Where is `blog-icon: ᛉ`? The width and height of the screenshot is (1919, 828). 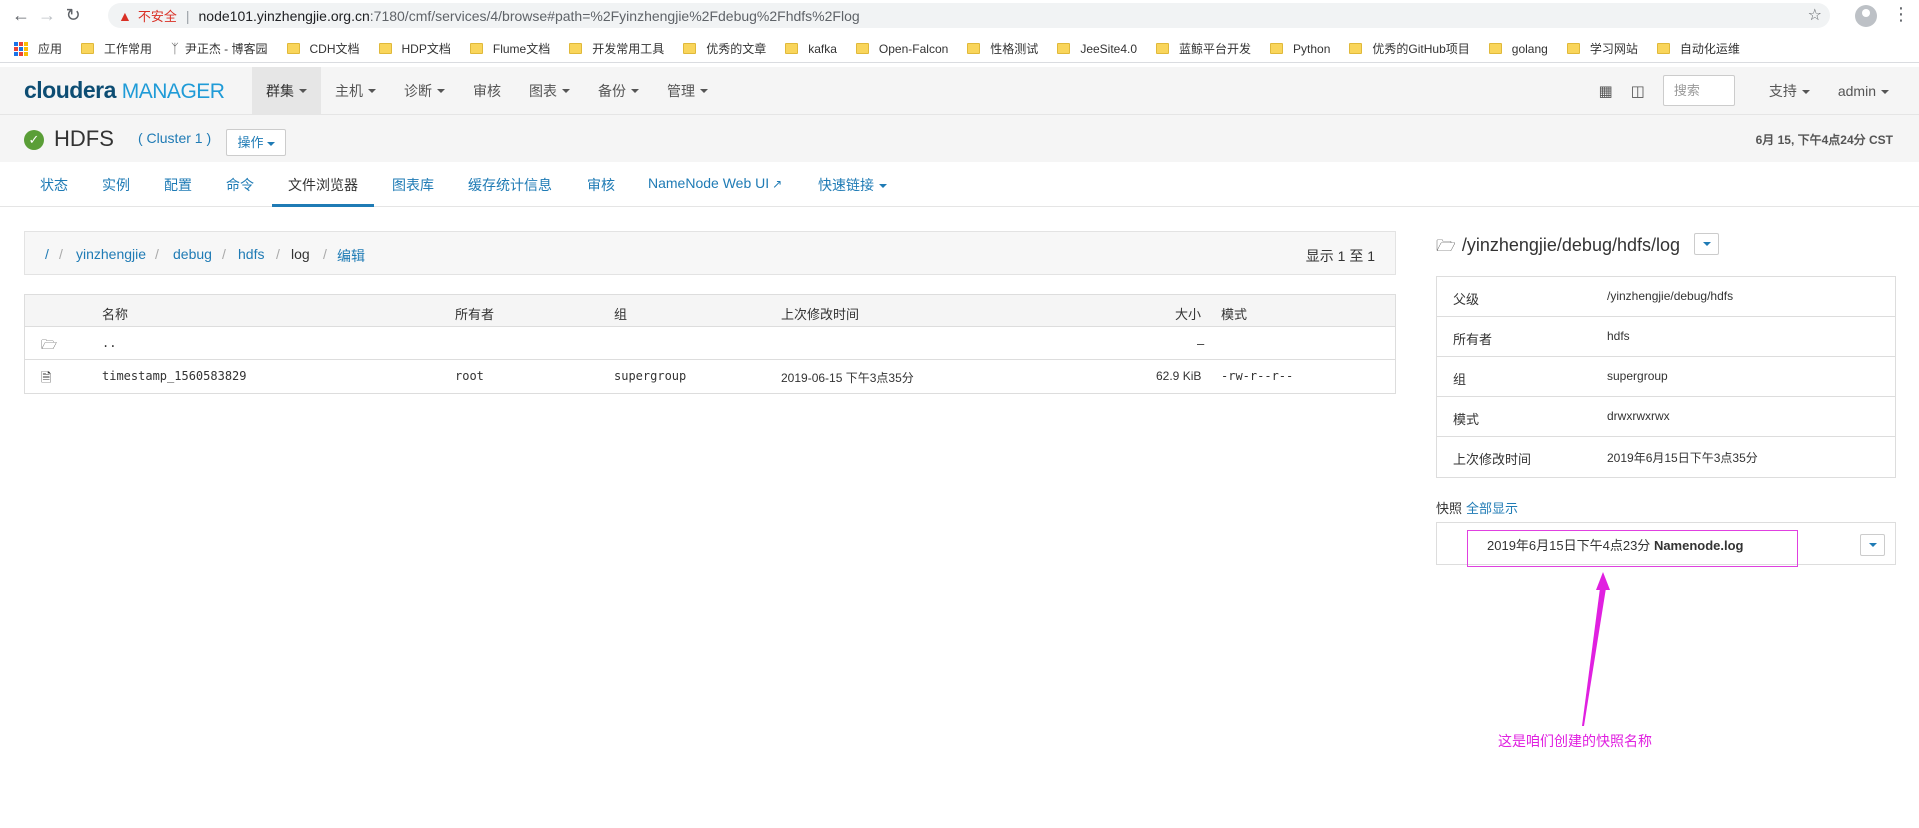
blog-icon: ᛉ is located at coordinates (175, 48).